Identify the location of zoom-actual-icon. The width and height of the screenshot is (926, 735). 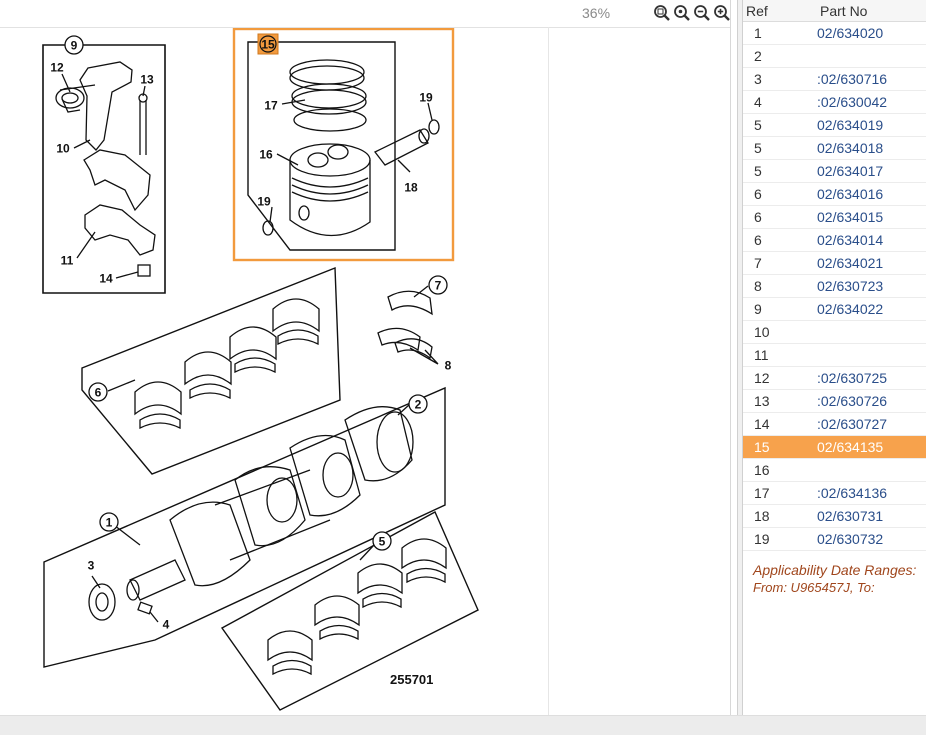
(682, 13).